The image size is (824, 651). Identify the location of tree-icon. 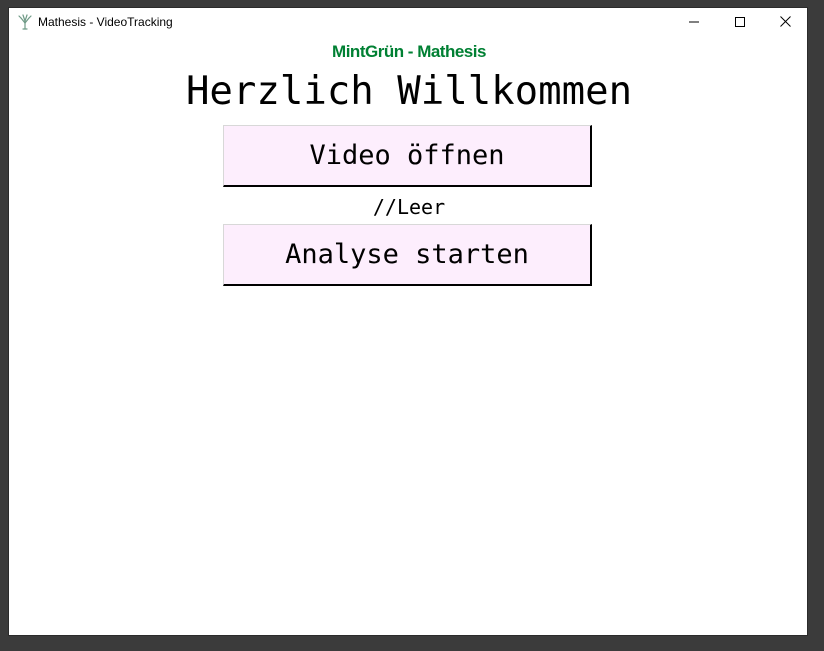
(25, 21).